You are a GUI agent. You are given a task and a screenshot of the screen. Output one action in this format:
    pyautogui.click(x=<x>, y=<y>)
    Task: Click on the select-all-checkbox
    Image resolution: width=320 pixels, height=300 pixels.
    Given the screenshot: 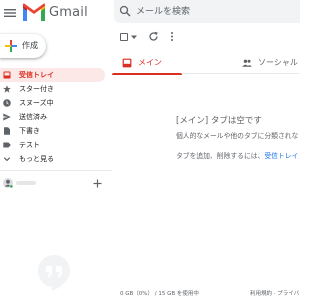 What is the action you would take?
    pyautogui.click(x=124, y=37)
    